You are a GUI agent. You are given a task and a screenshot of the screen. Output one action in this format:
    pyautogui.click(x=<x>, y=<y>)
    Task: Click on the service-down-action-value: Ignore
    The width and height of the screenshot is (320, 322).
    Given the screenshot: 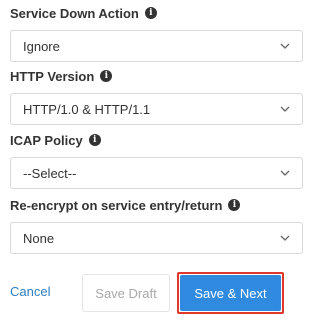 What is the action you would take?
    pyautogui.click(x=41, y=46)
    